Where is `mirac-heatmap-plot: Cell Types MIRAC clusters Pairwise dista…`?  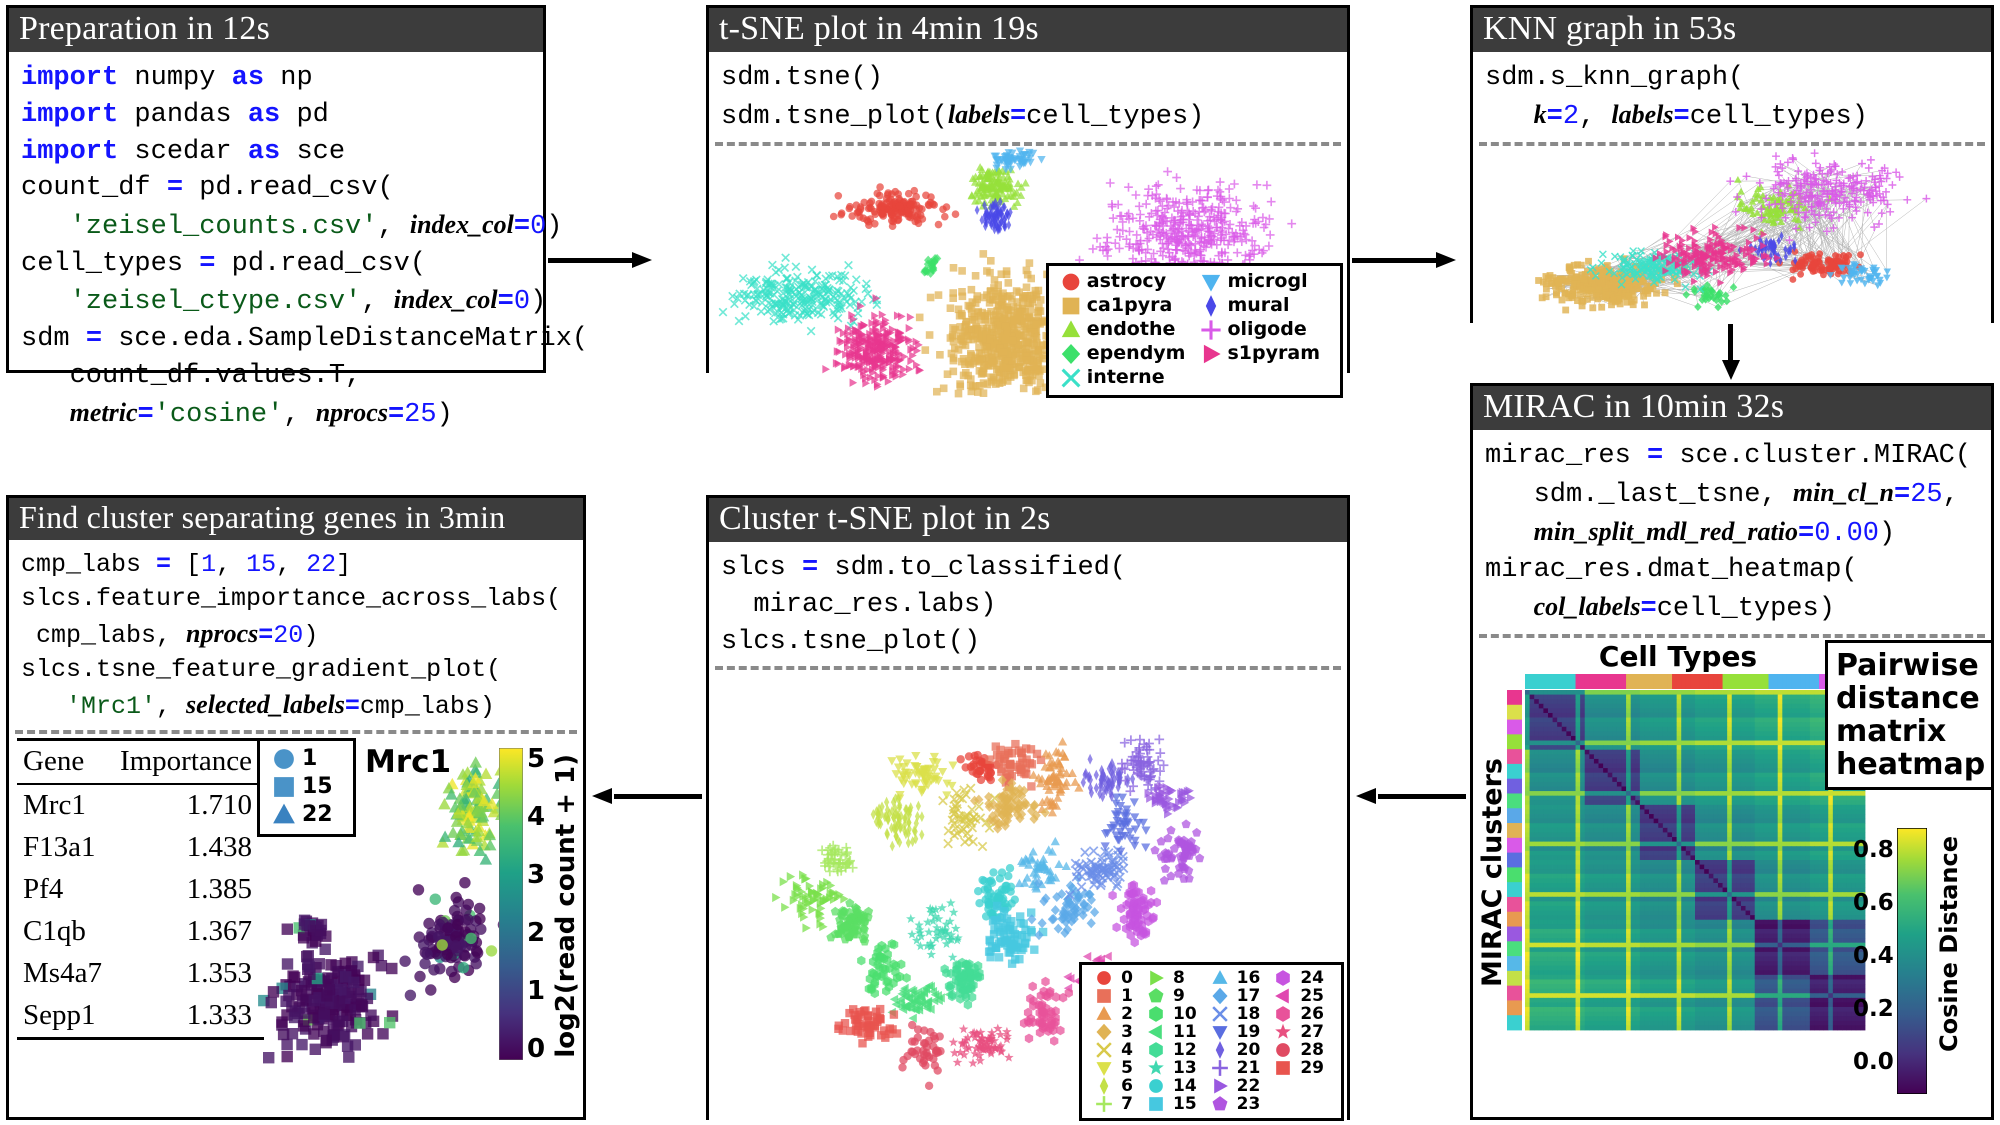
mirac-heatmap-plot: Cell Types MIRAC clusters Pairwise dista… is located at coordinates (1732, 875).